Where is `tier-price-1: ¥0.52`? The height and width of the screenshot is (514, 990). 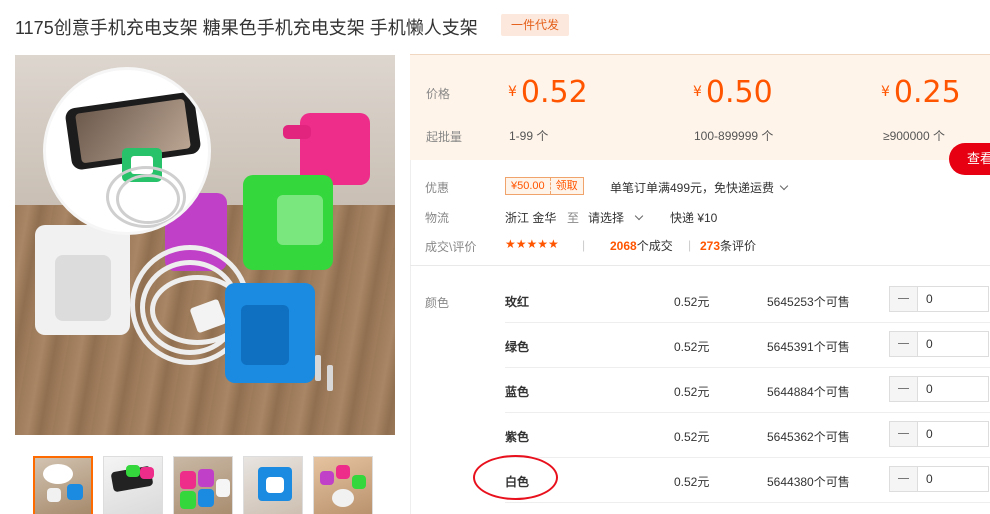
tier-price-1: ¥0.52 is located at coordinates (548, 92).